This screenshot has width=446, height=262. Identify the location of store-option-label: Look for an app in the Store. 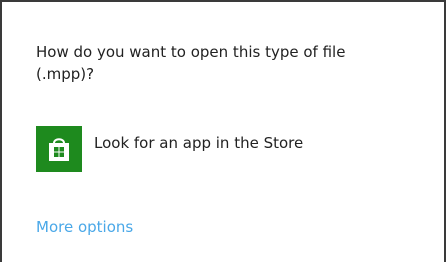
(199, 143).